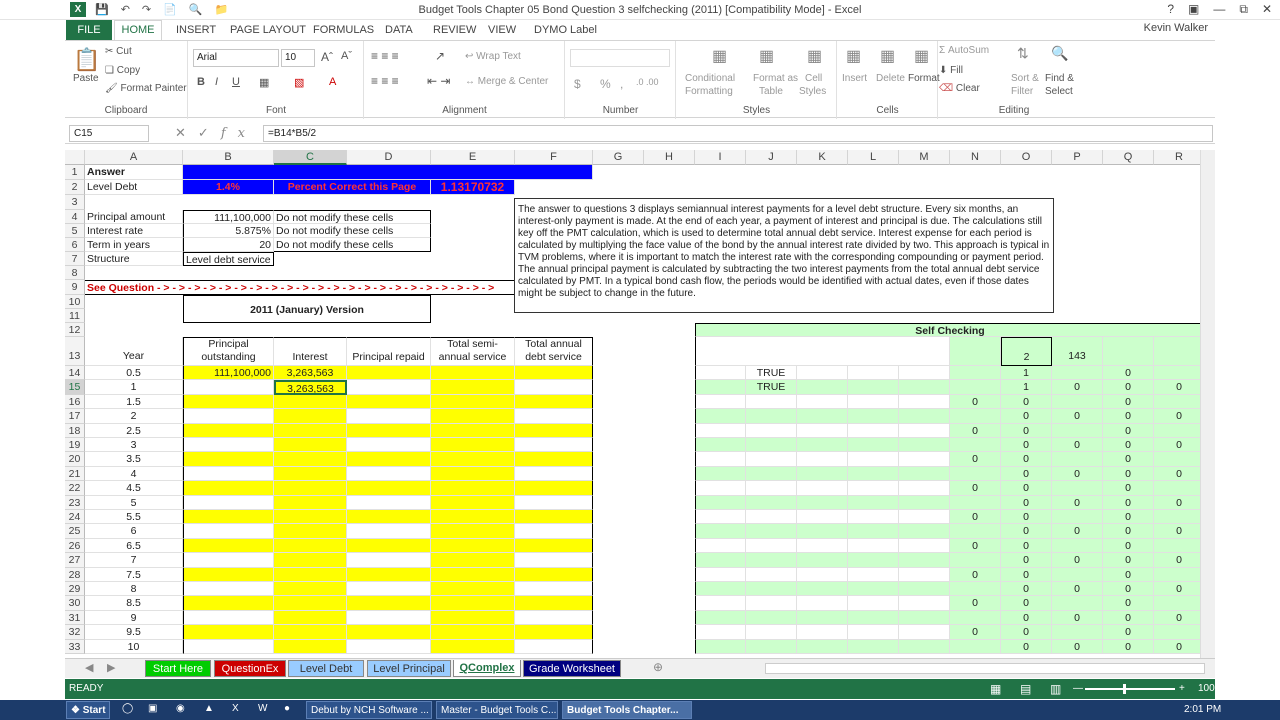 This screenshot has height=720, width=1280. What do you see at coordinates (771, 373) in the screenshot?
I see `check-cell-j: TRUE` at bounding box center [771, 373].